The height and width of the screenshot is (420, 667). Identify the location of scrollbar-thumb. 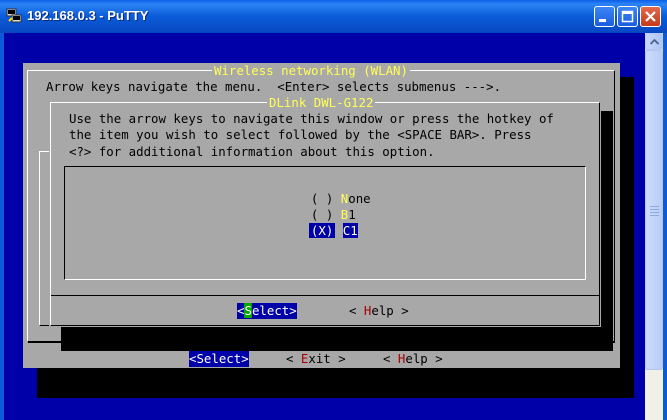
(654, 210).